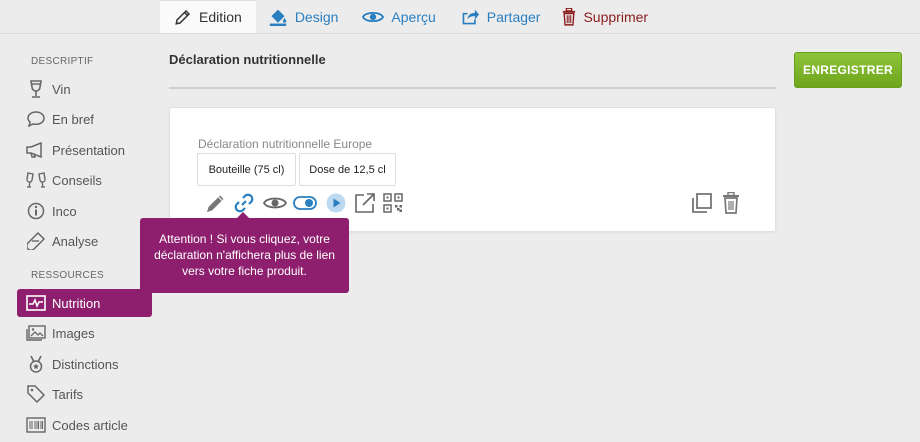 This screenshot has height=442, width=920. What do you see at coordinates (275, 203) in the screenshot?
I see `preview-eye-icon` at bounding box center [275, 203].